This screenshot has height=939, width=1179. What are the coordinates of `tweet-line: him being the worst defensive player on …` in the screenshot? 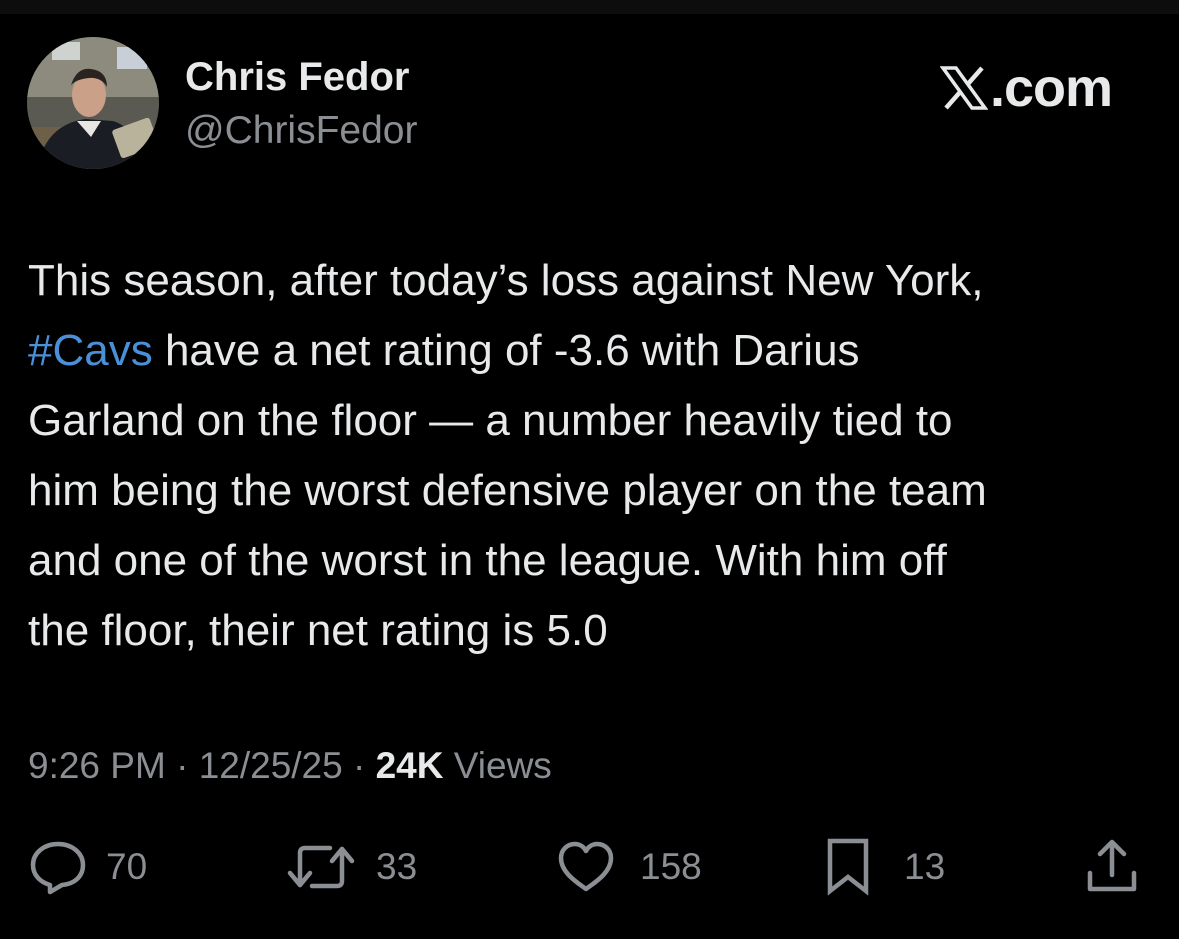 It's located at (507, 490).